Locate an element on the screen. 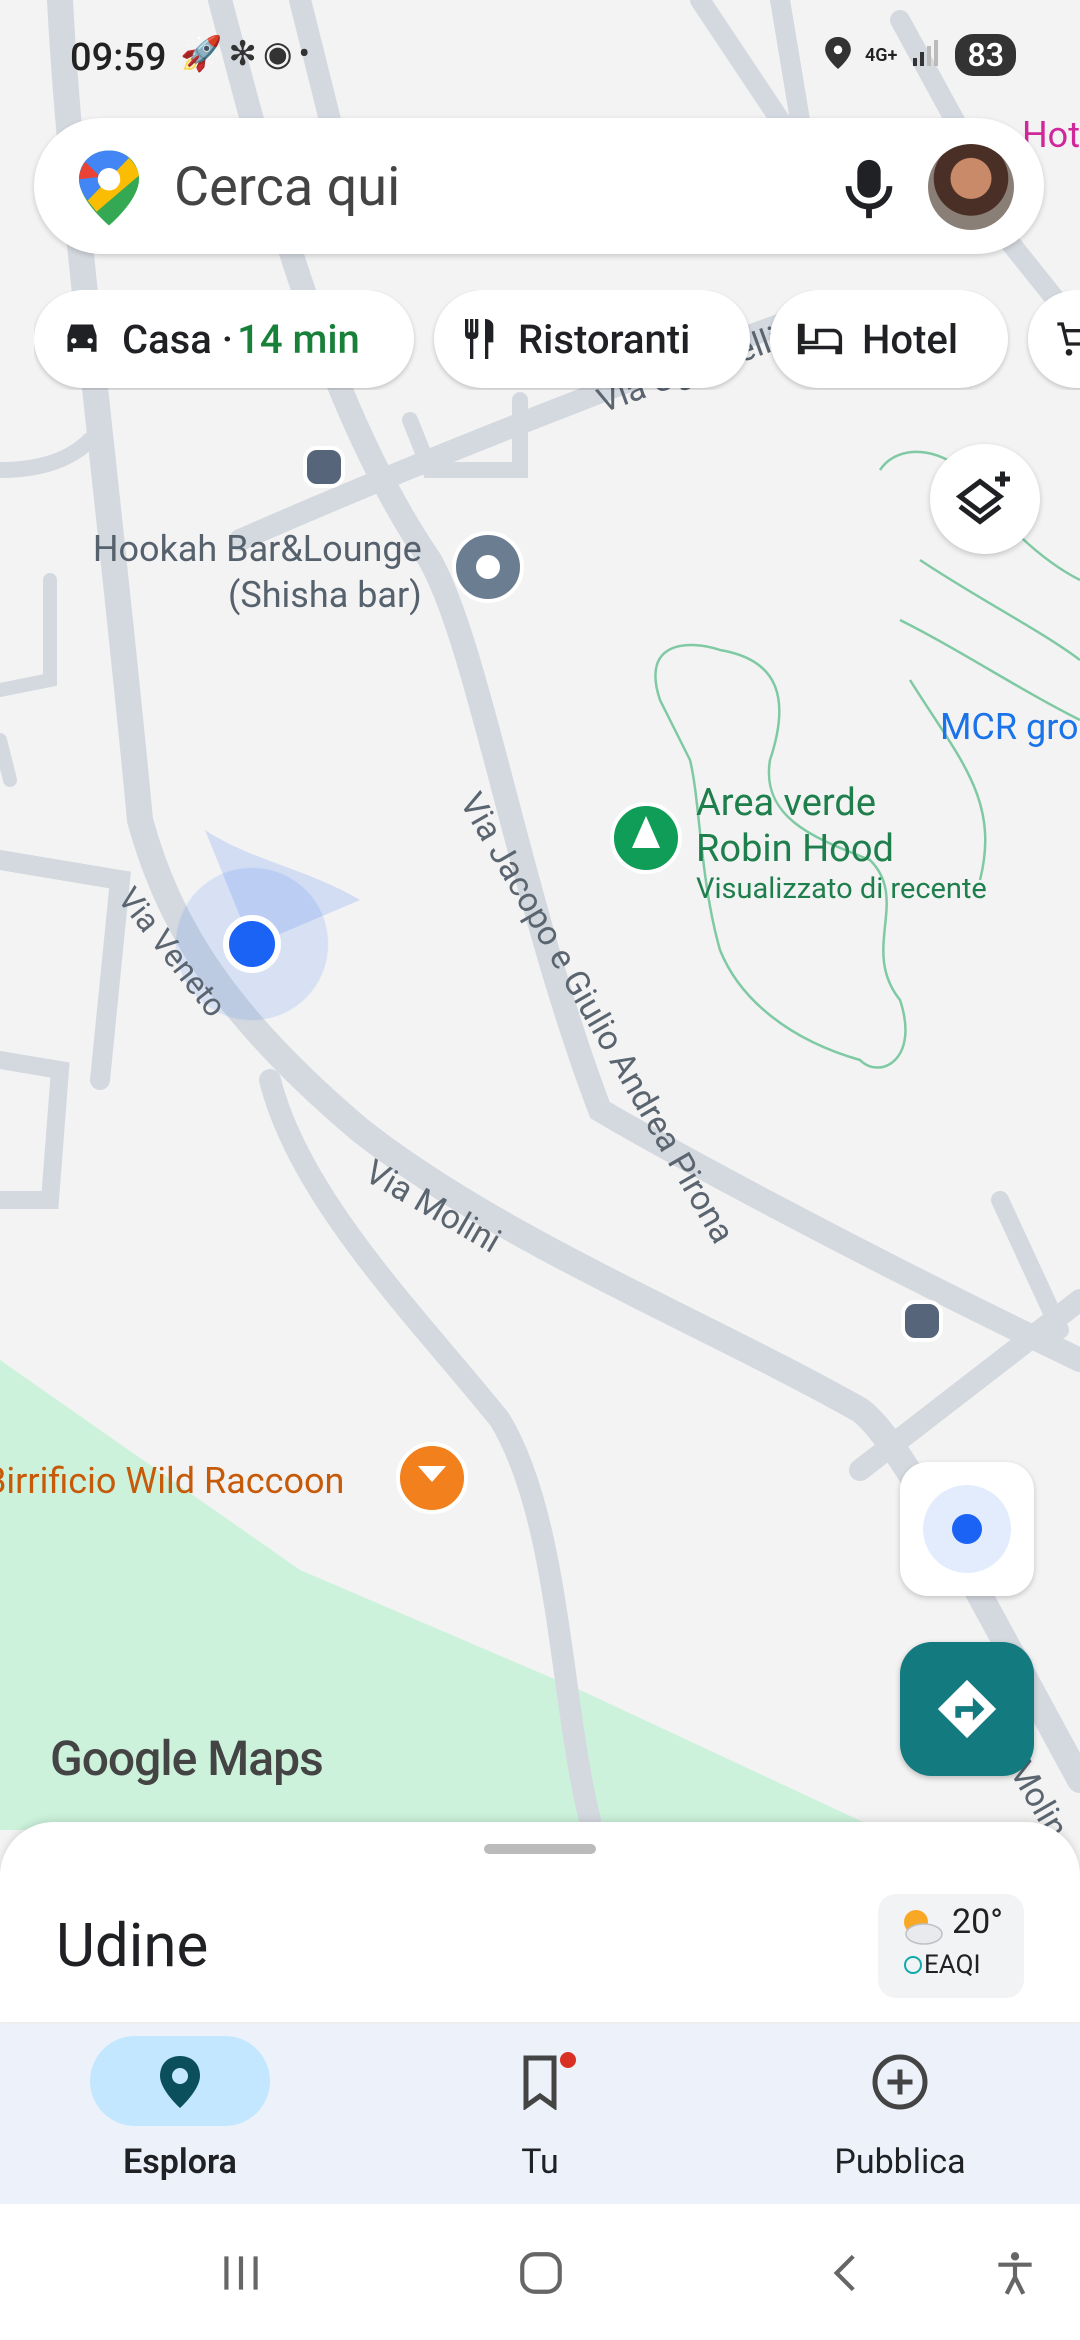 This screenshot has height=2340, width=1080. fork-knife-icon is located at coordinates (479, 339).